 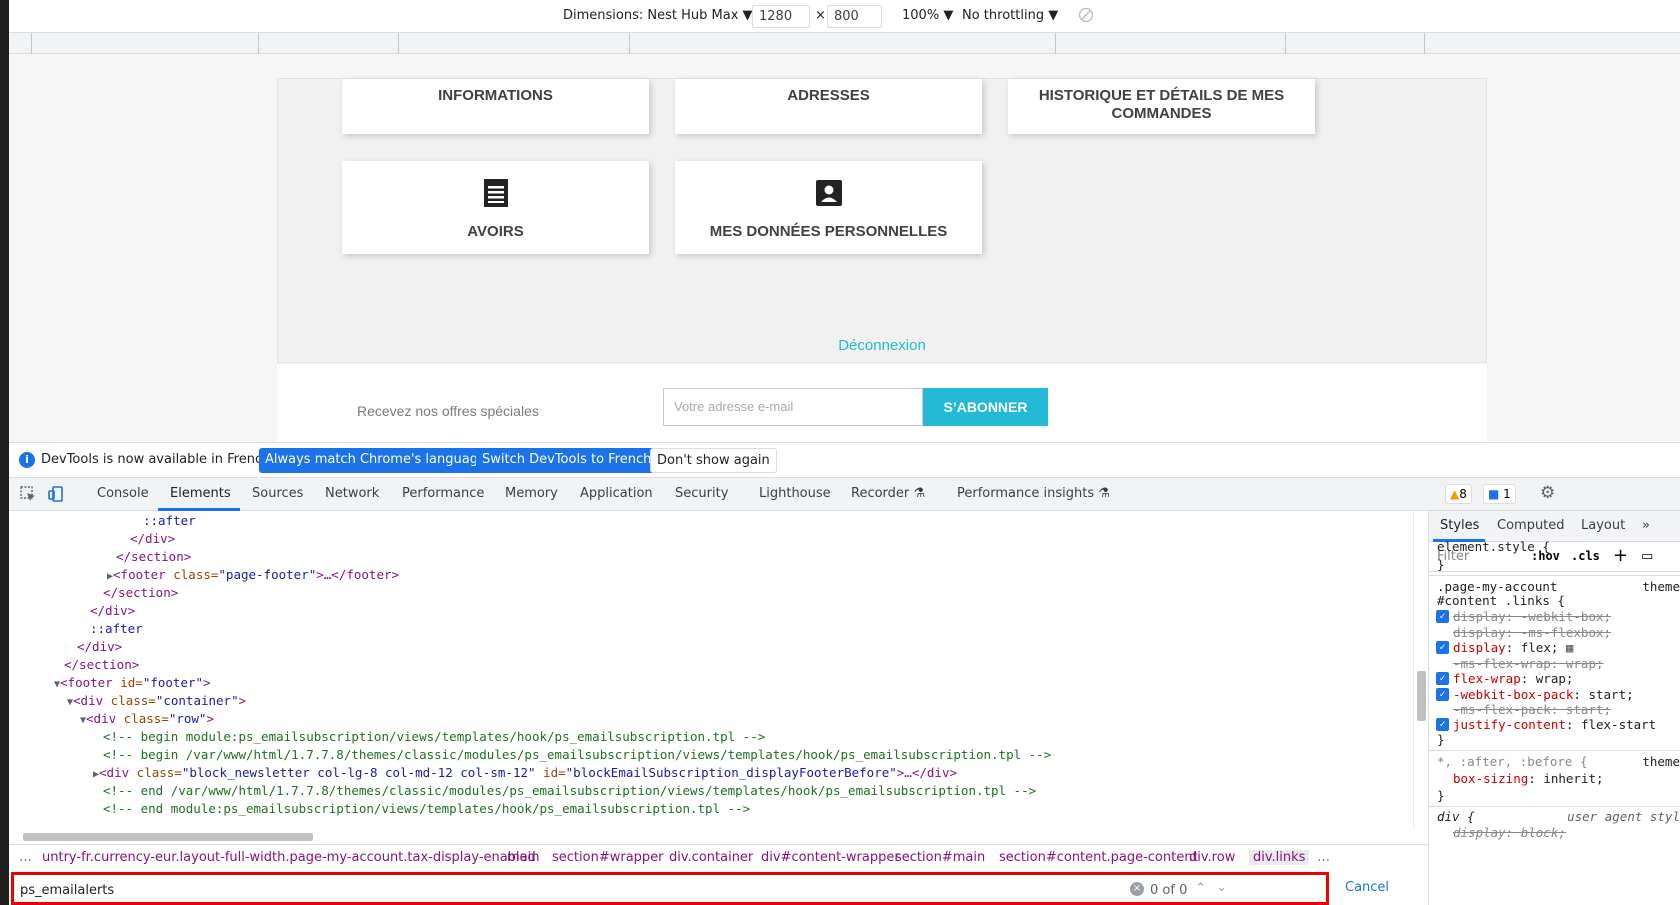 I want to click on tab-layout: Layout, so click(x=1603, y=525).